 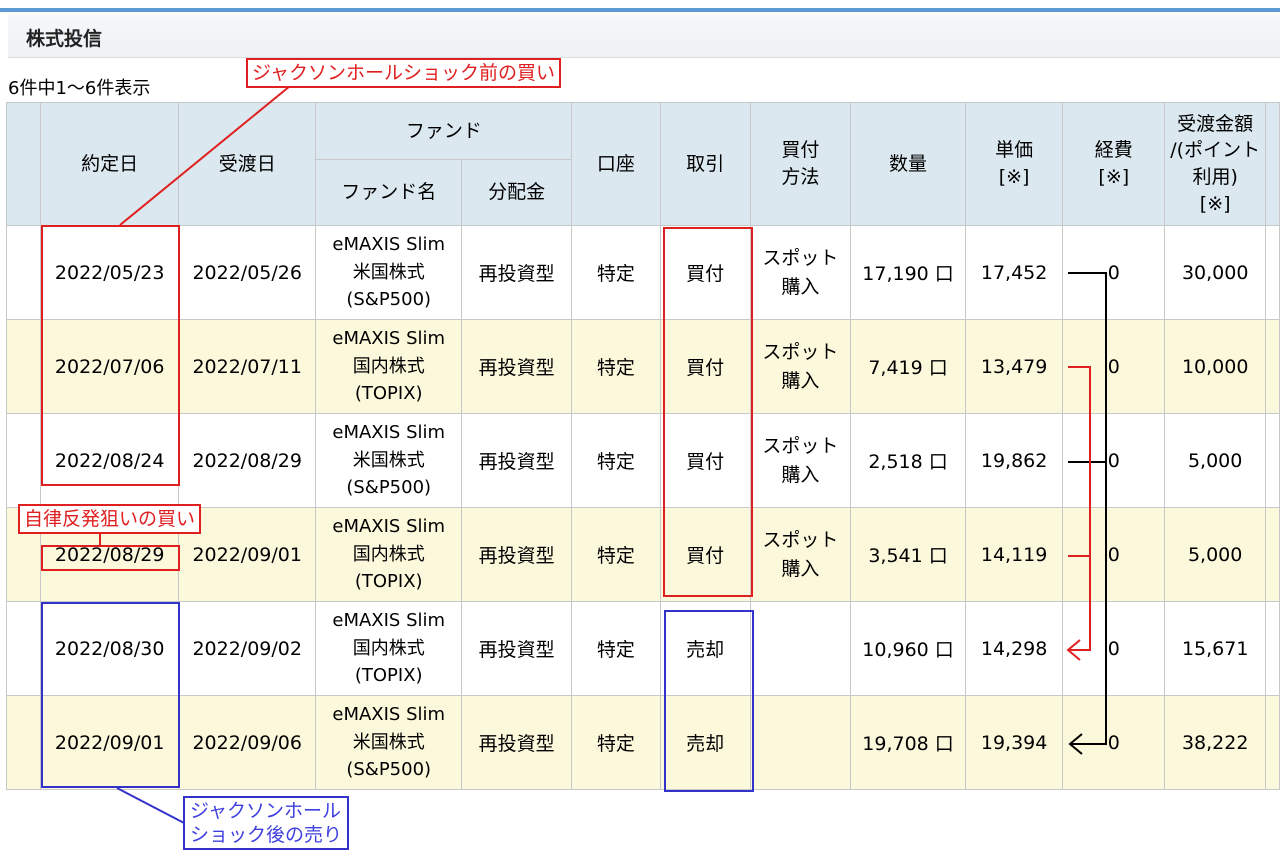 I want to click on callout-line-sell, so click(x=151, y=806).